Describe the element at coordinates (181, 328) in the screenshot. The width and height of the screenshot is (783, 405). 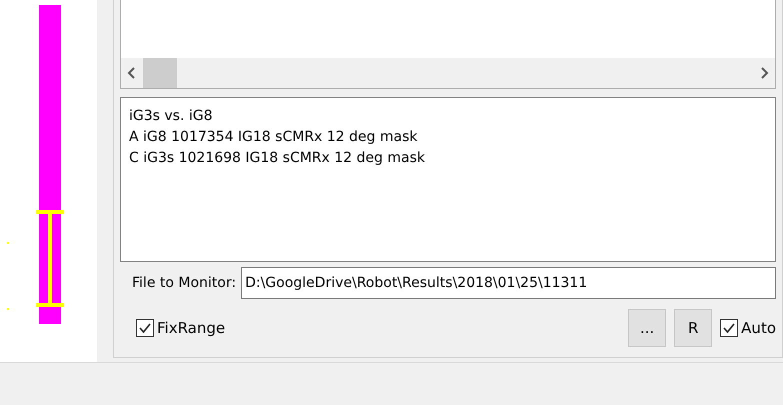
I see `checkbox: FixRange` at that location.